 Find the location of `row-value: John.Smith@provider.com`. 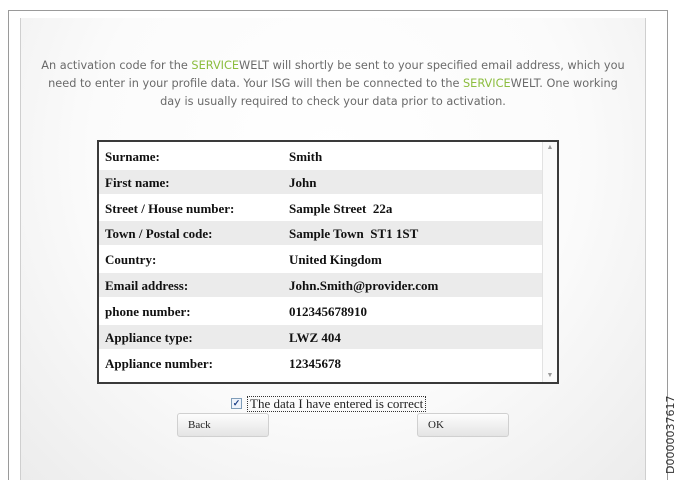

row-value: John.Smith@provider.com is located at coordinates (364, 285).